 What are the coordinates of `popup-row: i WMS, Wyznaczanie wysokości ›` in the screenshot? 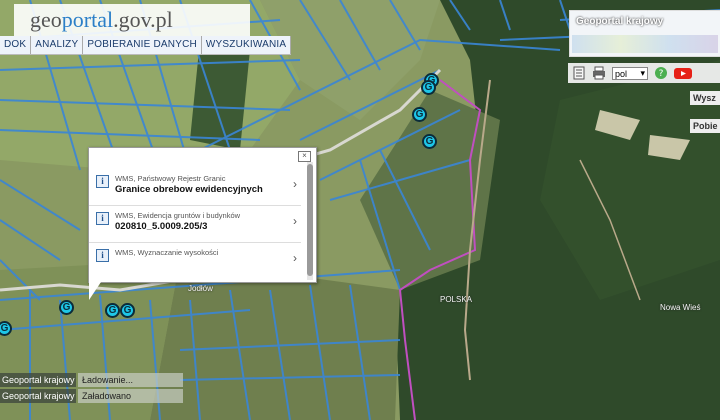 It's located at (195, 261).